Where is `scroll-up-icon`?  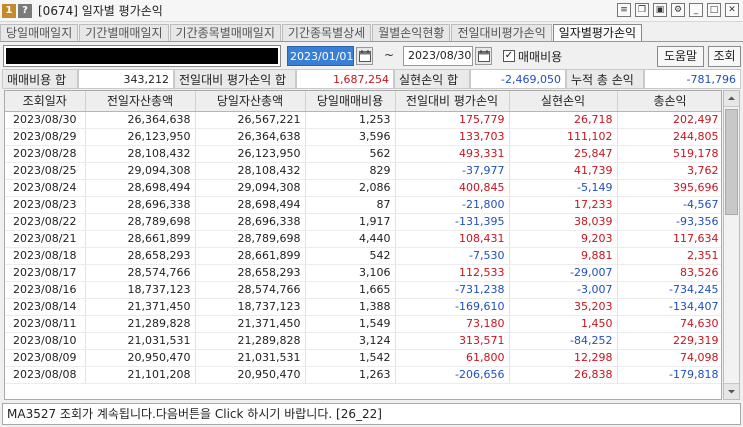
scroll-up-icon is located at coordinates (731, 99).